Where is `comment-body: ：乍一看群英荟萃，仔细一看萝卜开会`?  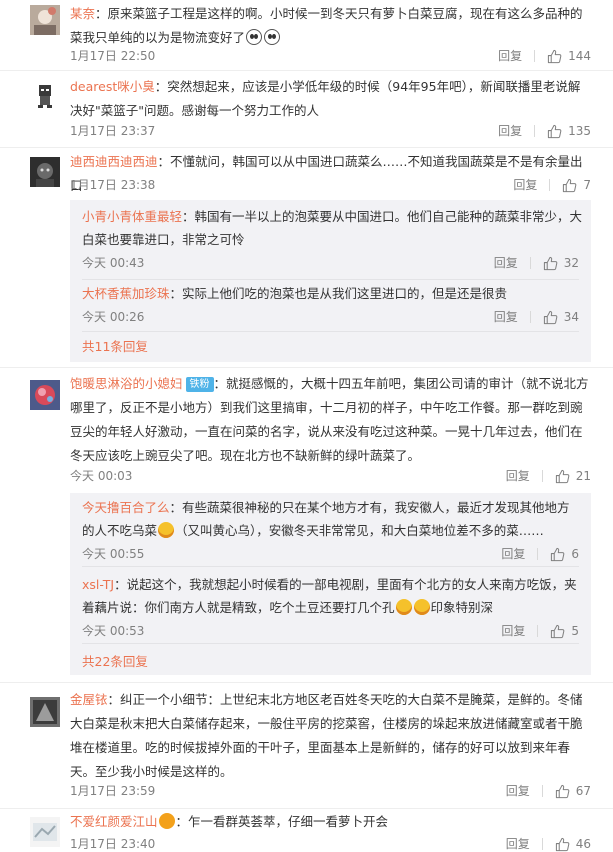 comment-body: ：乍一看群英荟萃，仔细一看萝卜开会 is located at coordinates (282, 821).